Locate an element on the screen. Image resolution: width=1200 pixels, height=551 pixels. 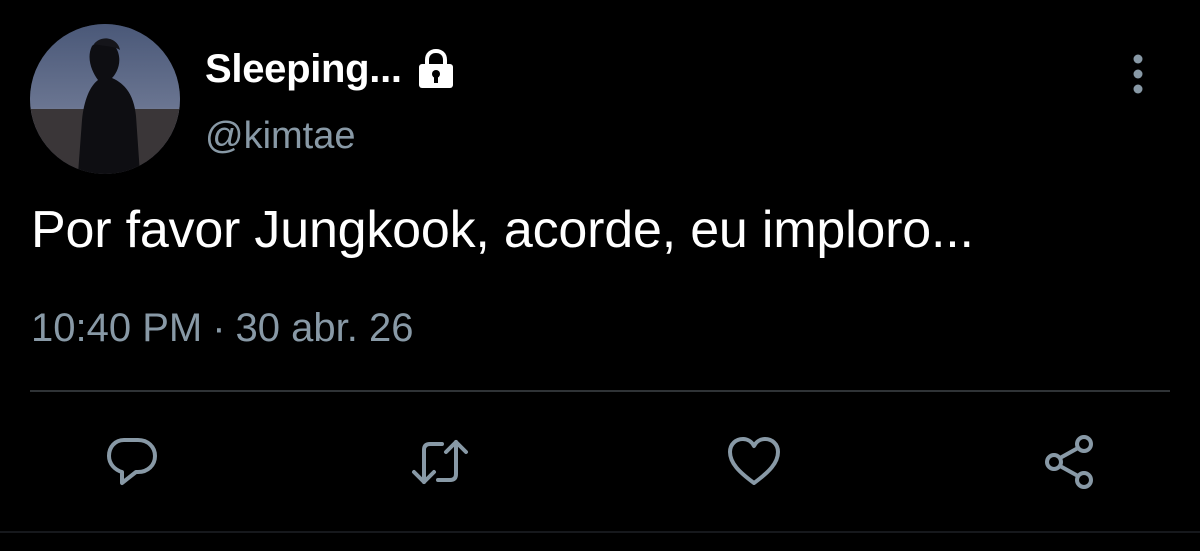
tweet-date: 30 abr. 26 is located at coordinates (325, 328).